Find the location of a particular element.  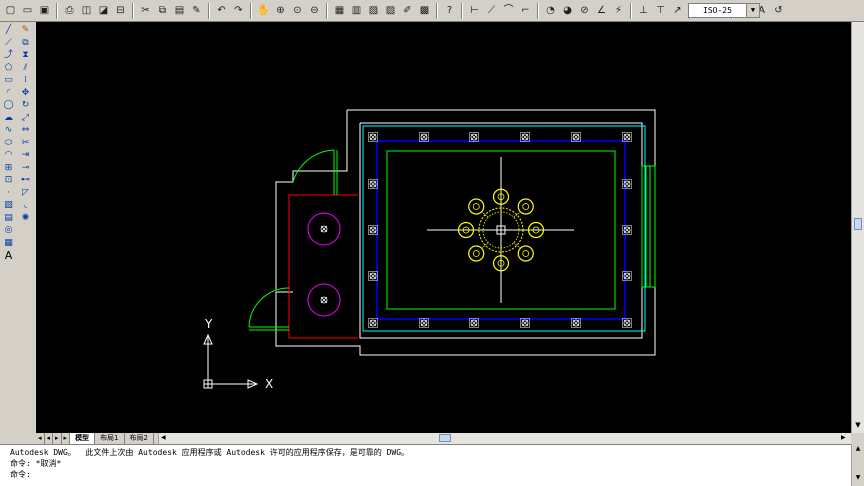

rotate-icon: ↻ is located at coordinates (25, 106).